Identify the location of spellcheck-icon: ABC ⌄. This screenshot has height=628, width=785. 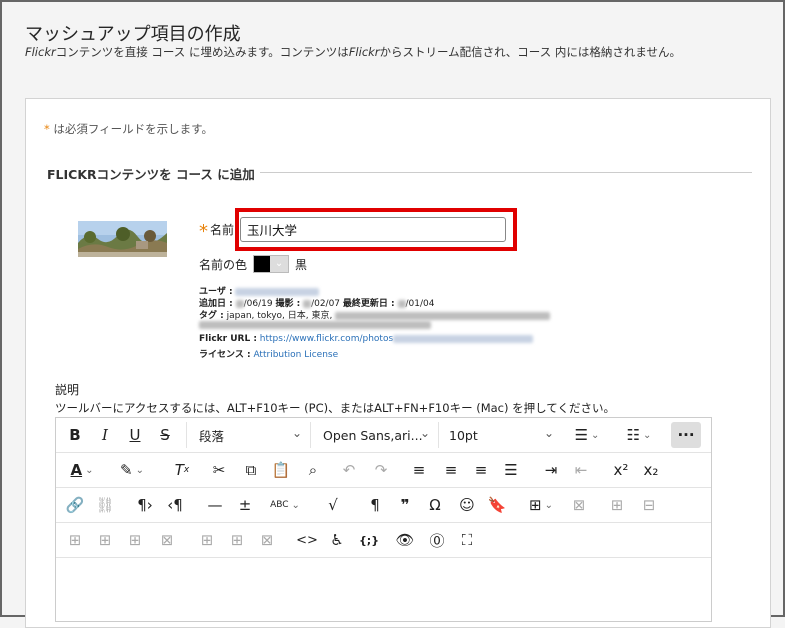
(285, 505).